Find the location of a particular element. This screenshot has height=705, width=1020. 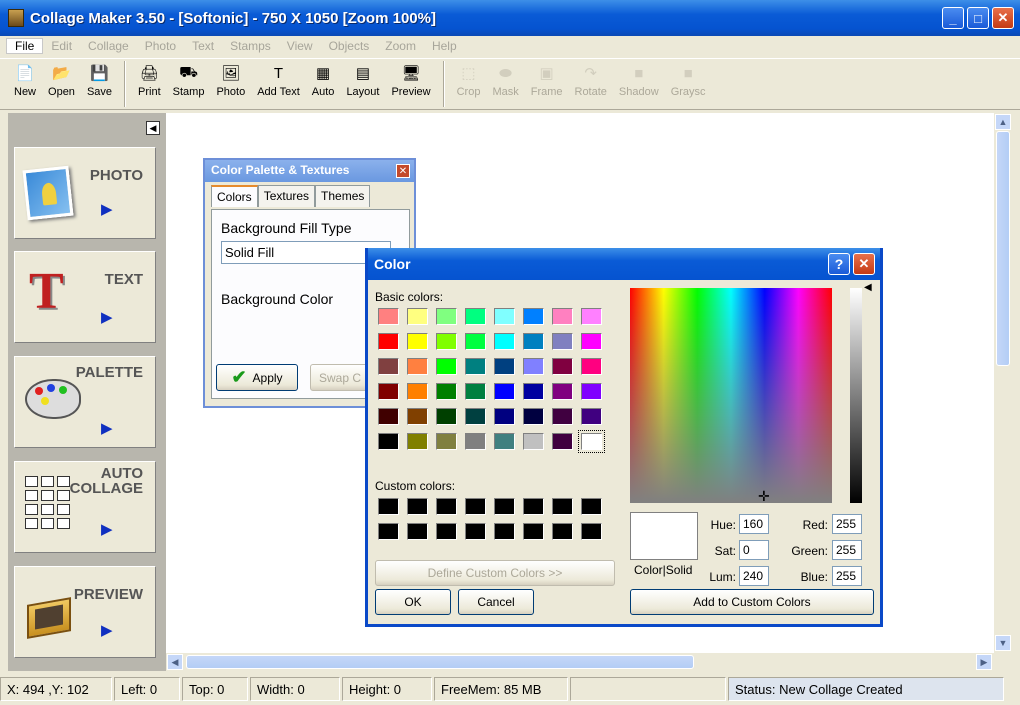

scroll-left-icon: ◀ is located at coordinates (175, 662).